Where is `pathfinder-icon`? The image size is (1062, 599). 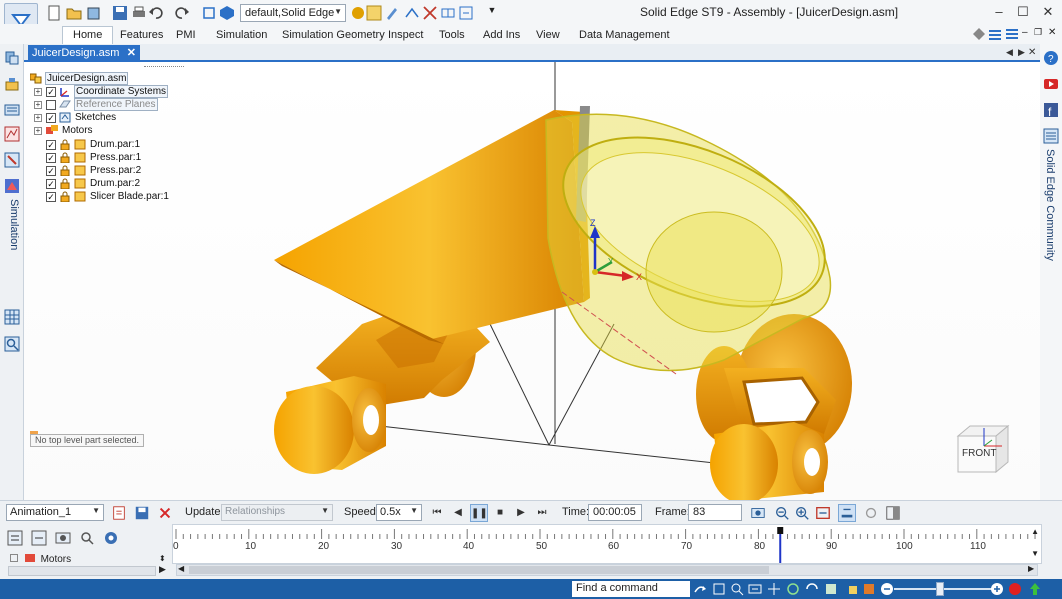
pathfinder-icon is located at coordinates (12, 58).